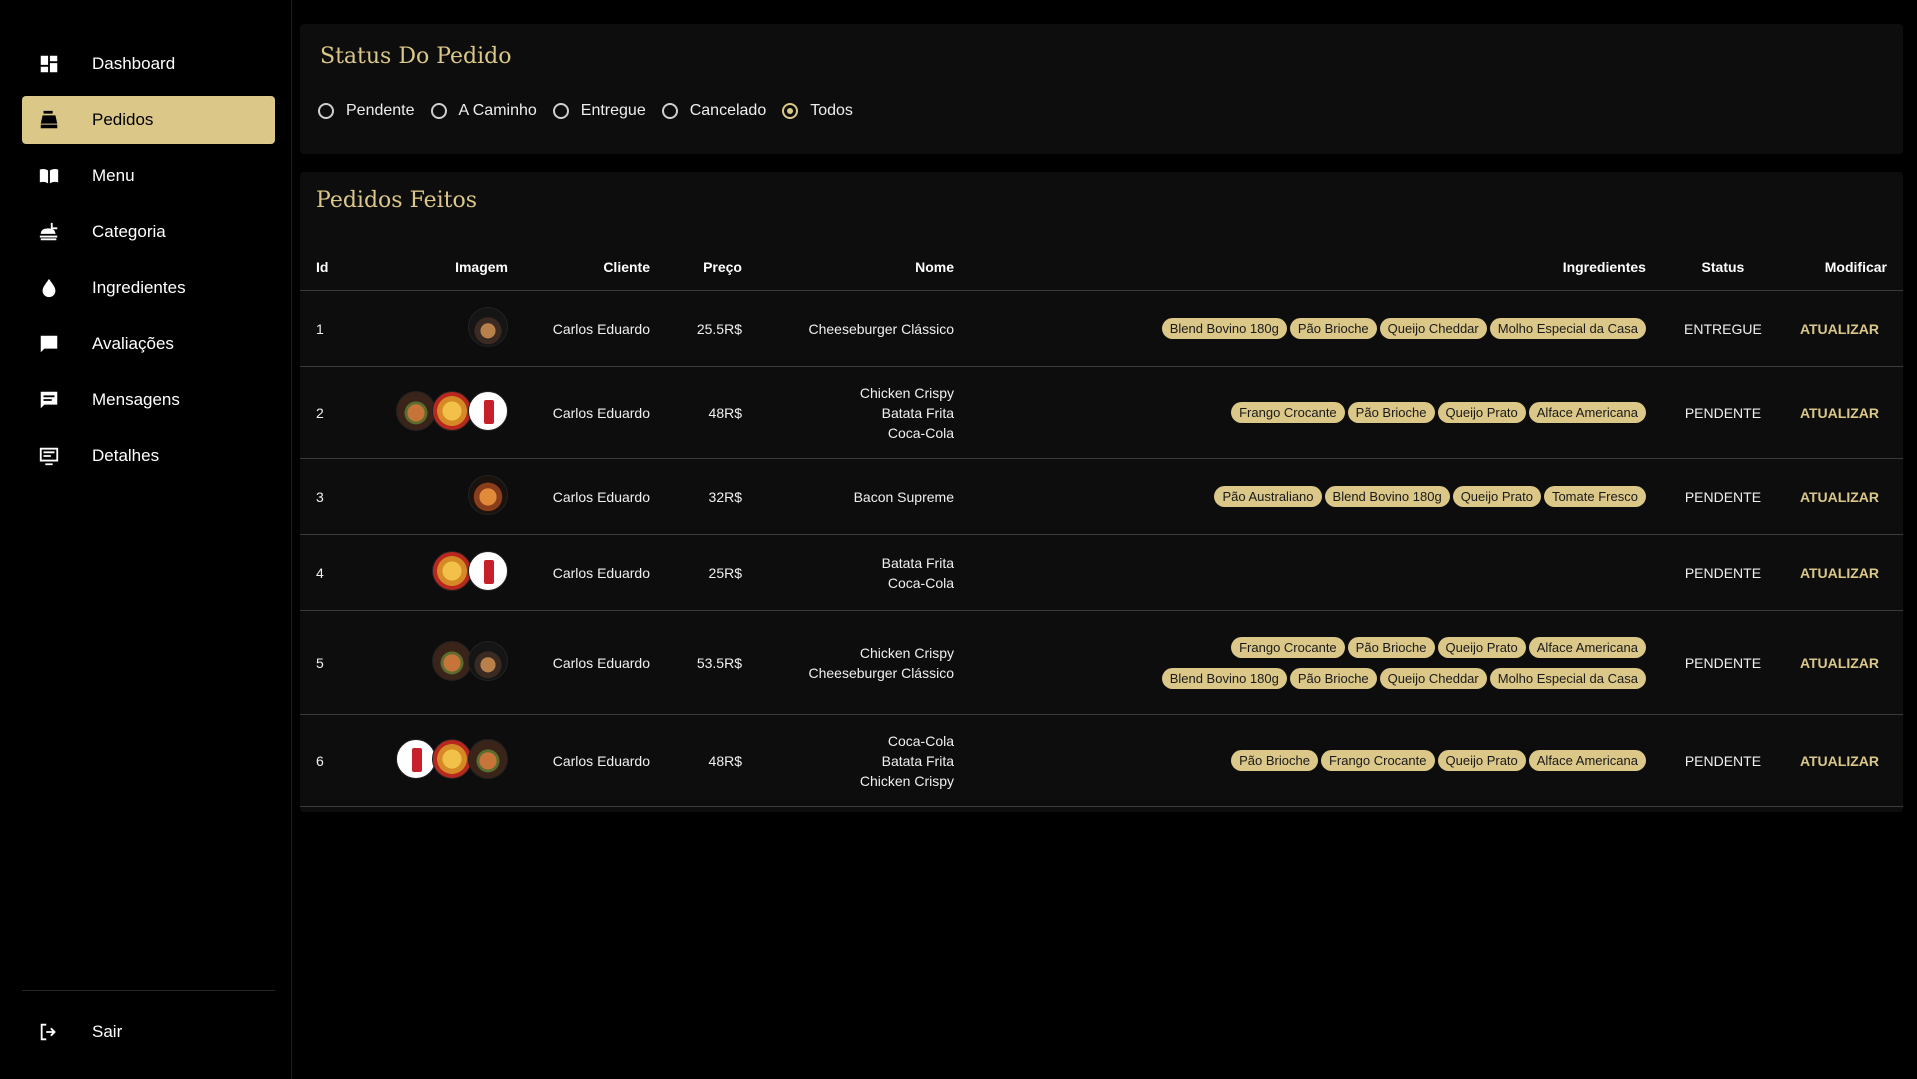  Describe the element at coordinates (336, 496) in the screenshot. I see `cell-id: 3` at that location.